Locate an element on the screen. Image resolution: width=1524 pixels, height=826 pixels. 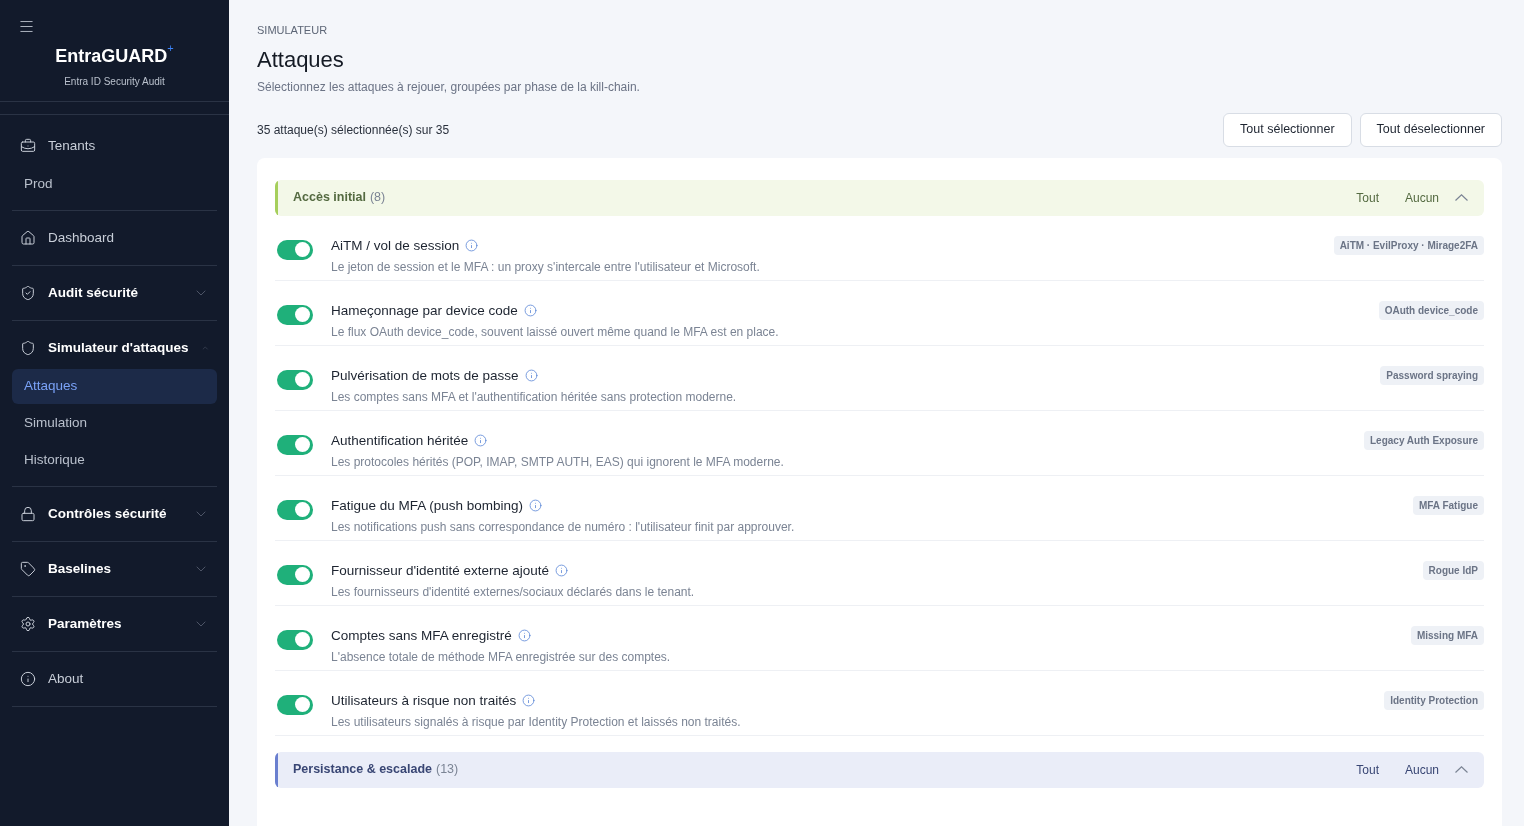
attack-title: Utilisateurs à risque non traités is located at coordinates (424, 700).